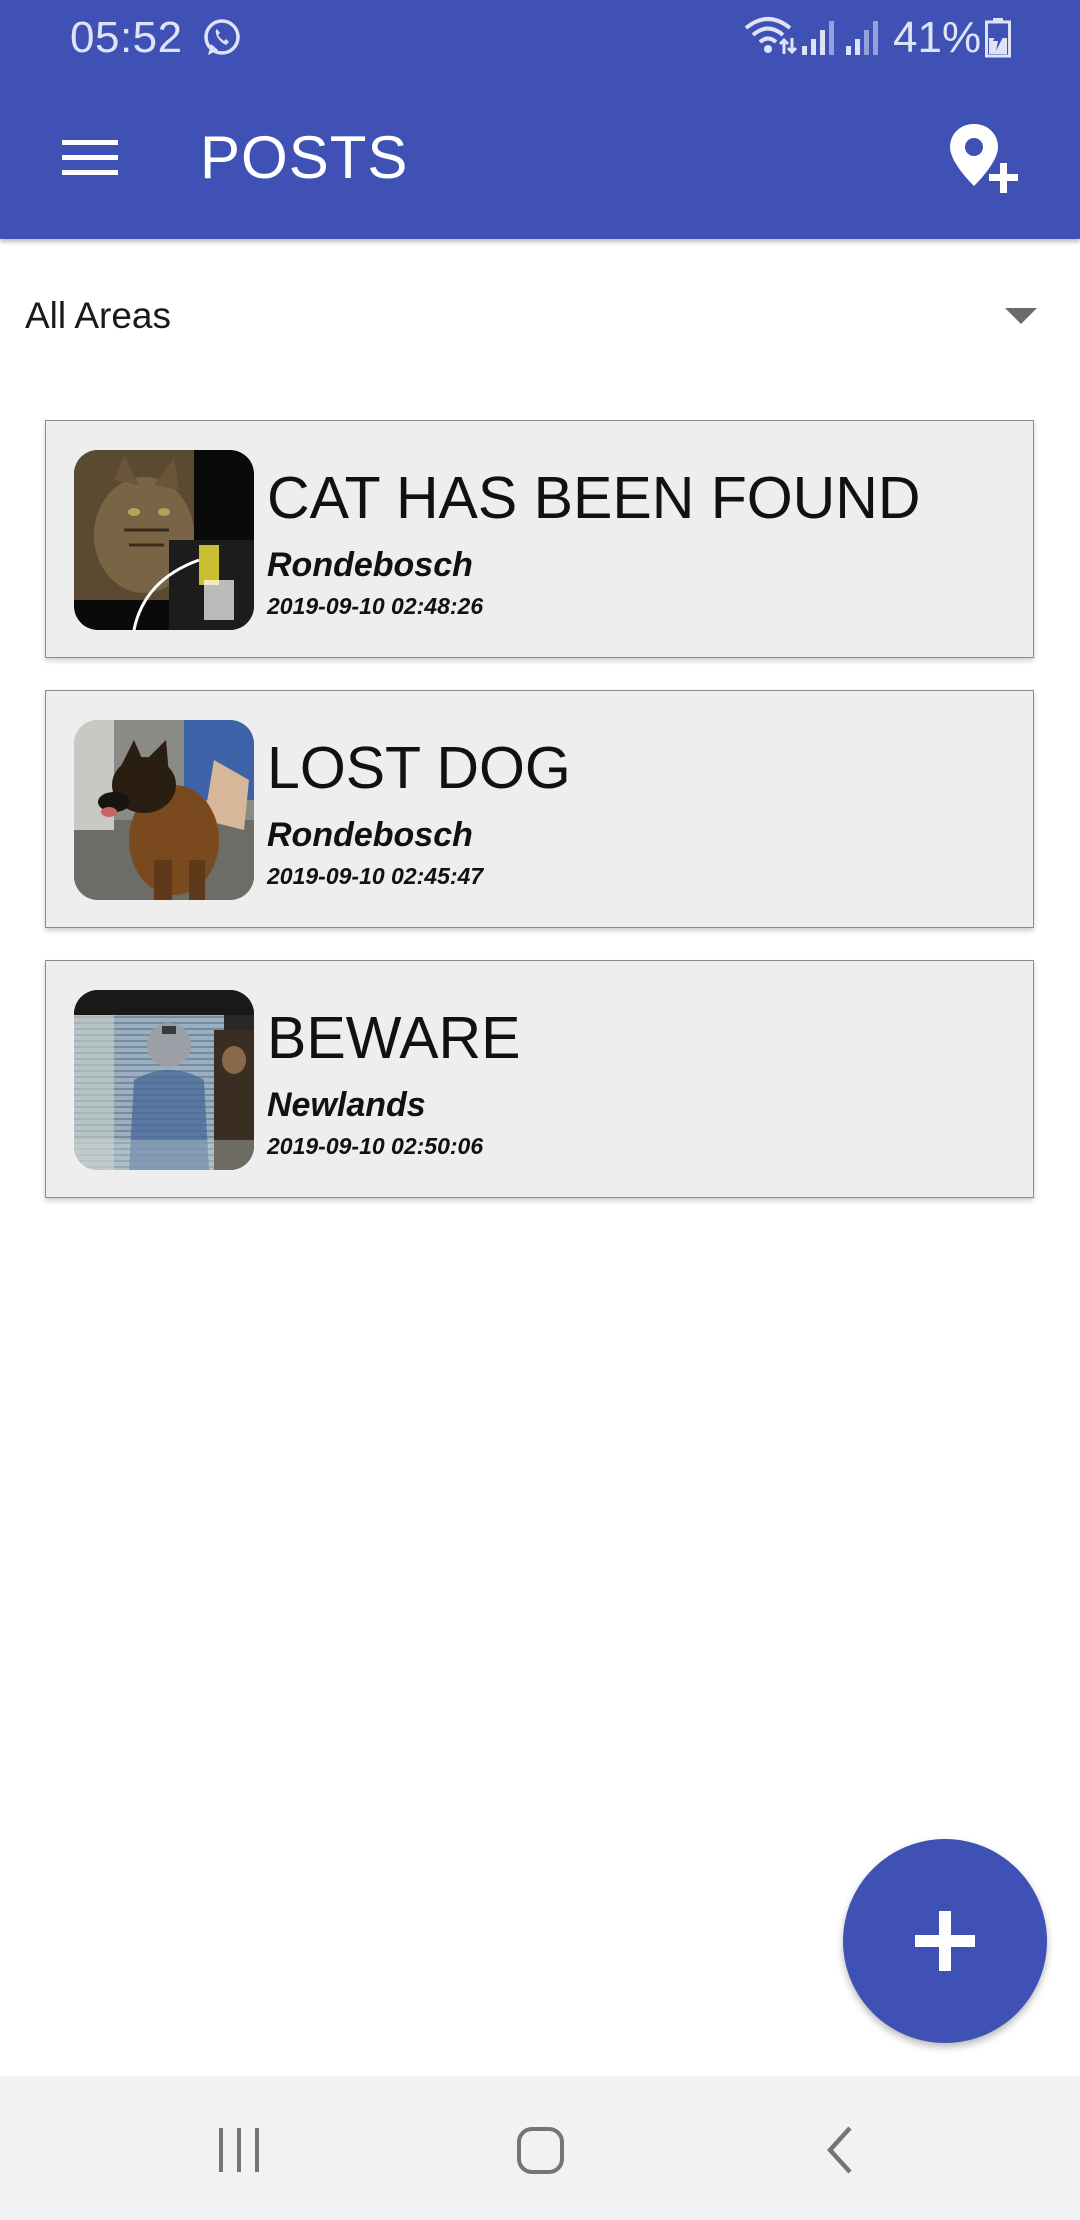  What do you see at coordinates (126, 37) in the screenshot?
I see `status-time: 05:52` at bounding box center [126, 37].